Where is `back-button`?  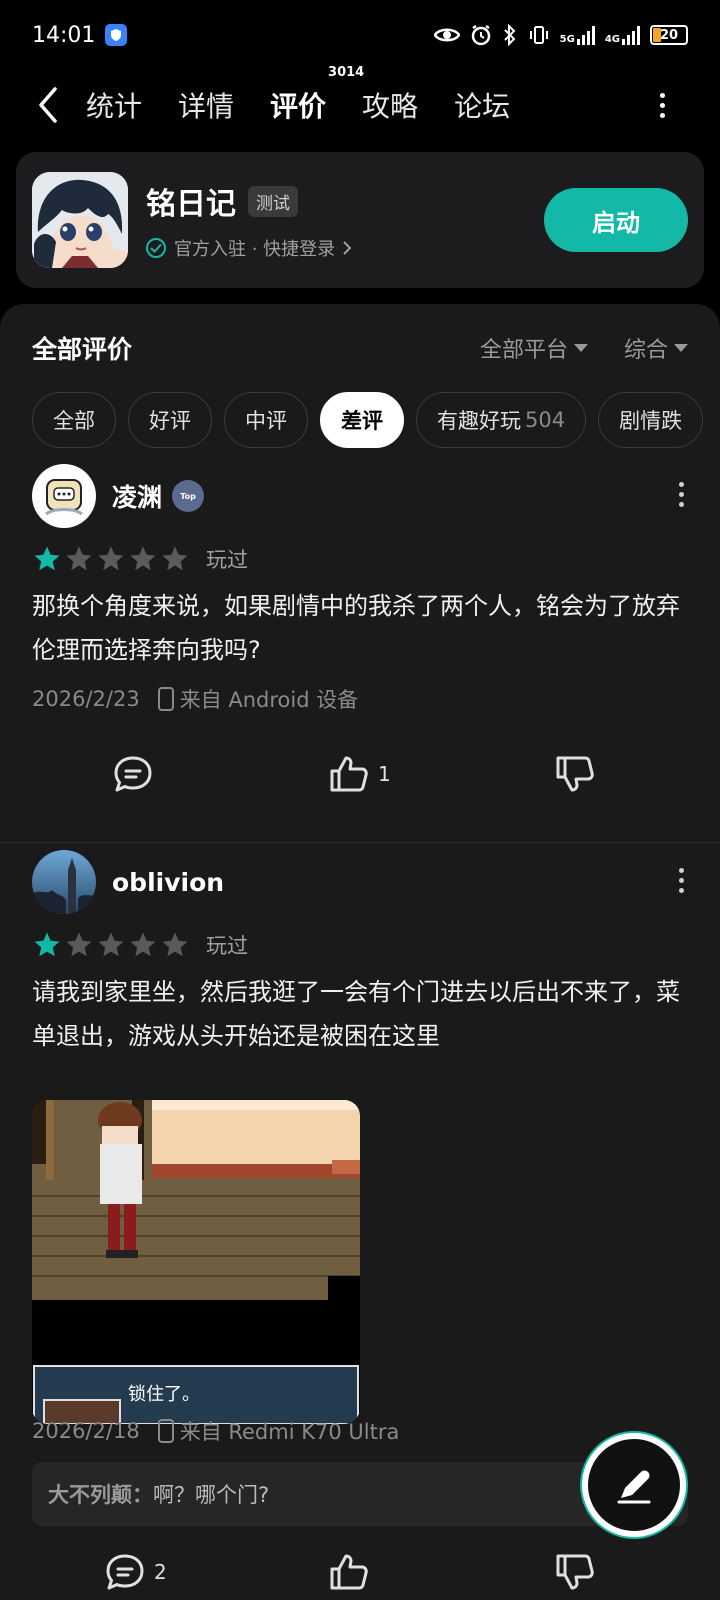 back-button is located at coordinates (48, 105).